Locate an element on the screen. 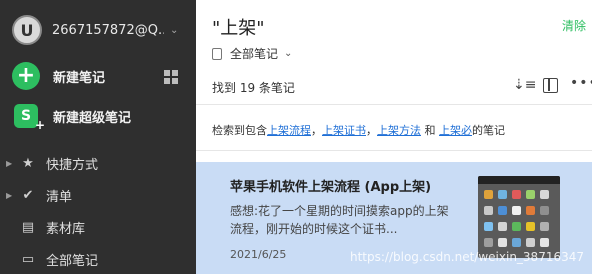 This screenshot has width=592, height=274. new-note-button: + 新建笔记 is located at coordinates (98, 76).